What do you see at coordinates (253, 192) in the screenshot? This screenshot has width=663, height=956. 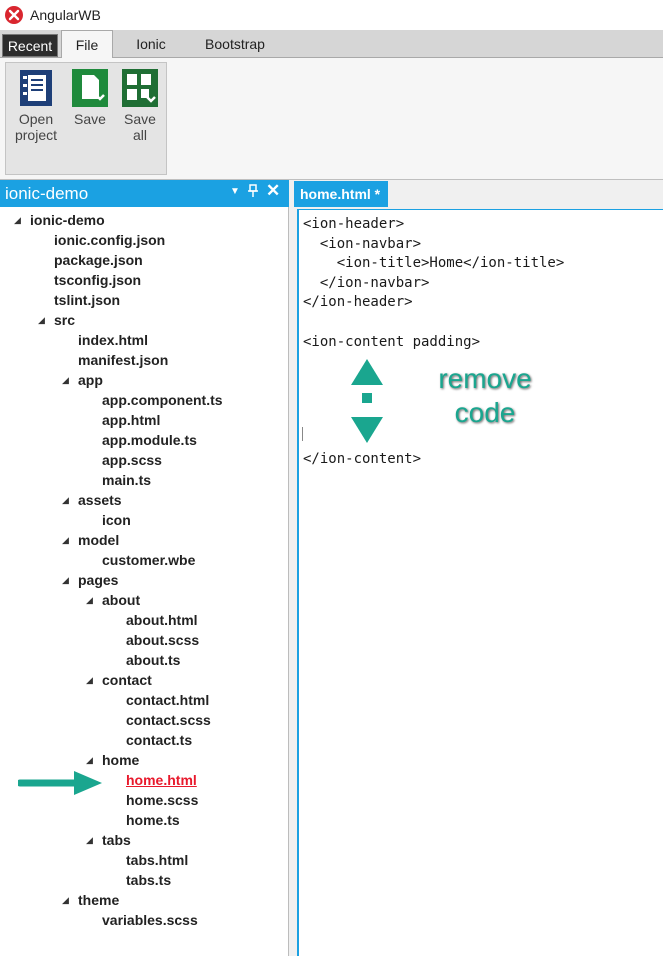 I see `pin-icon` at bounding box center [253, 192].